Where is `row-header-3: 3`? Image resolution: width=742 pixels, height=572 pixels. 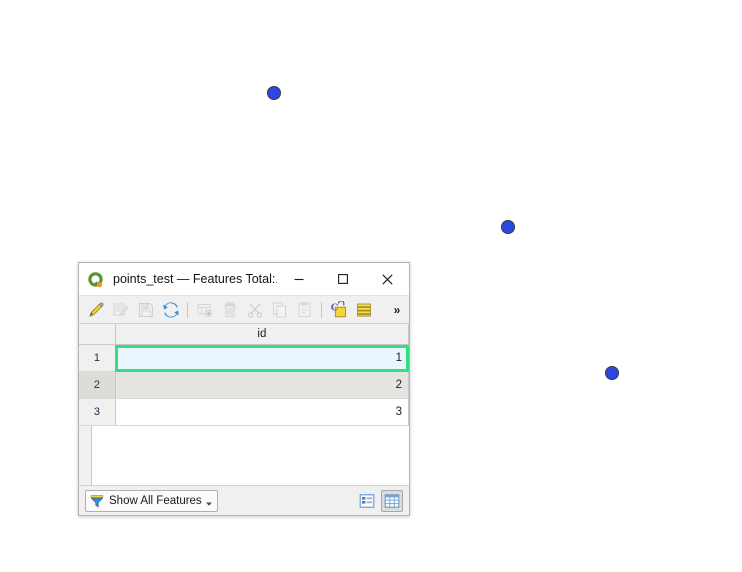
row-header-3: 3 is located at coordinates (97, 412).